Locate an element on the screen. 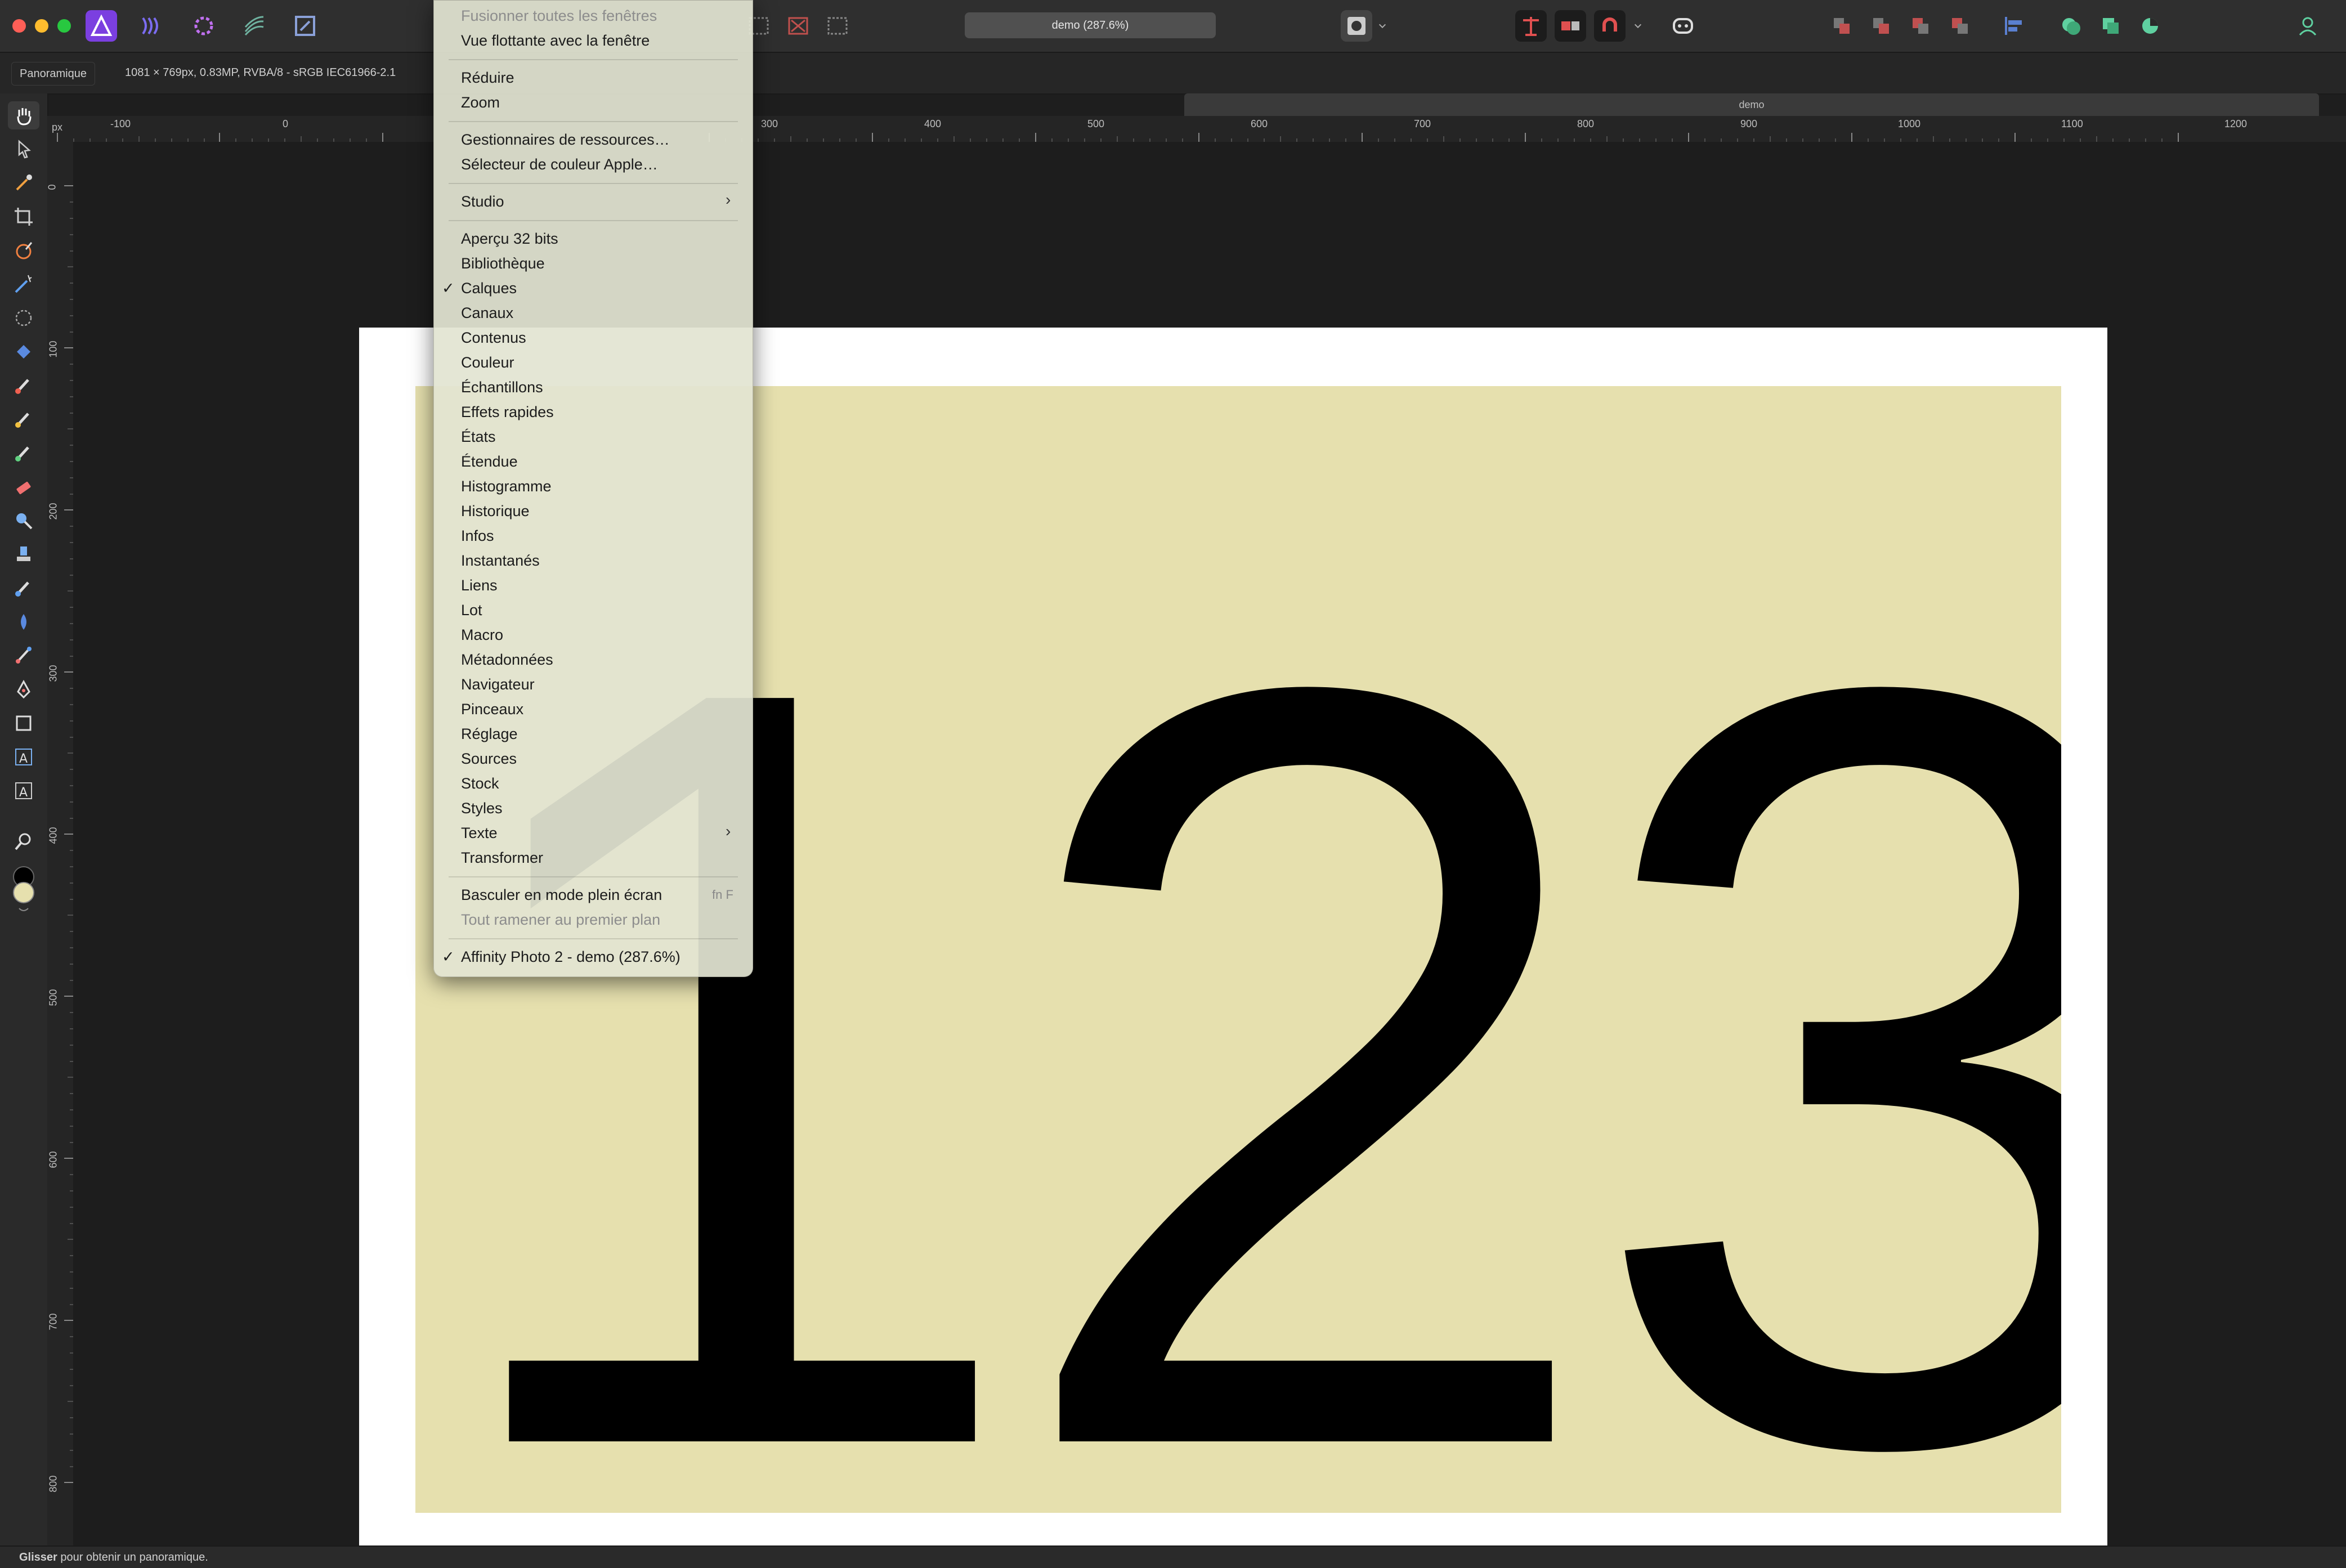 This screenshot has width=2346, height=1568. healing-brush-tool-icon is located at coordinates (23, 453).